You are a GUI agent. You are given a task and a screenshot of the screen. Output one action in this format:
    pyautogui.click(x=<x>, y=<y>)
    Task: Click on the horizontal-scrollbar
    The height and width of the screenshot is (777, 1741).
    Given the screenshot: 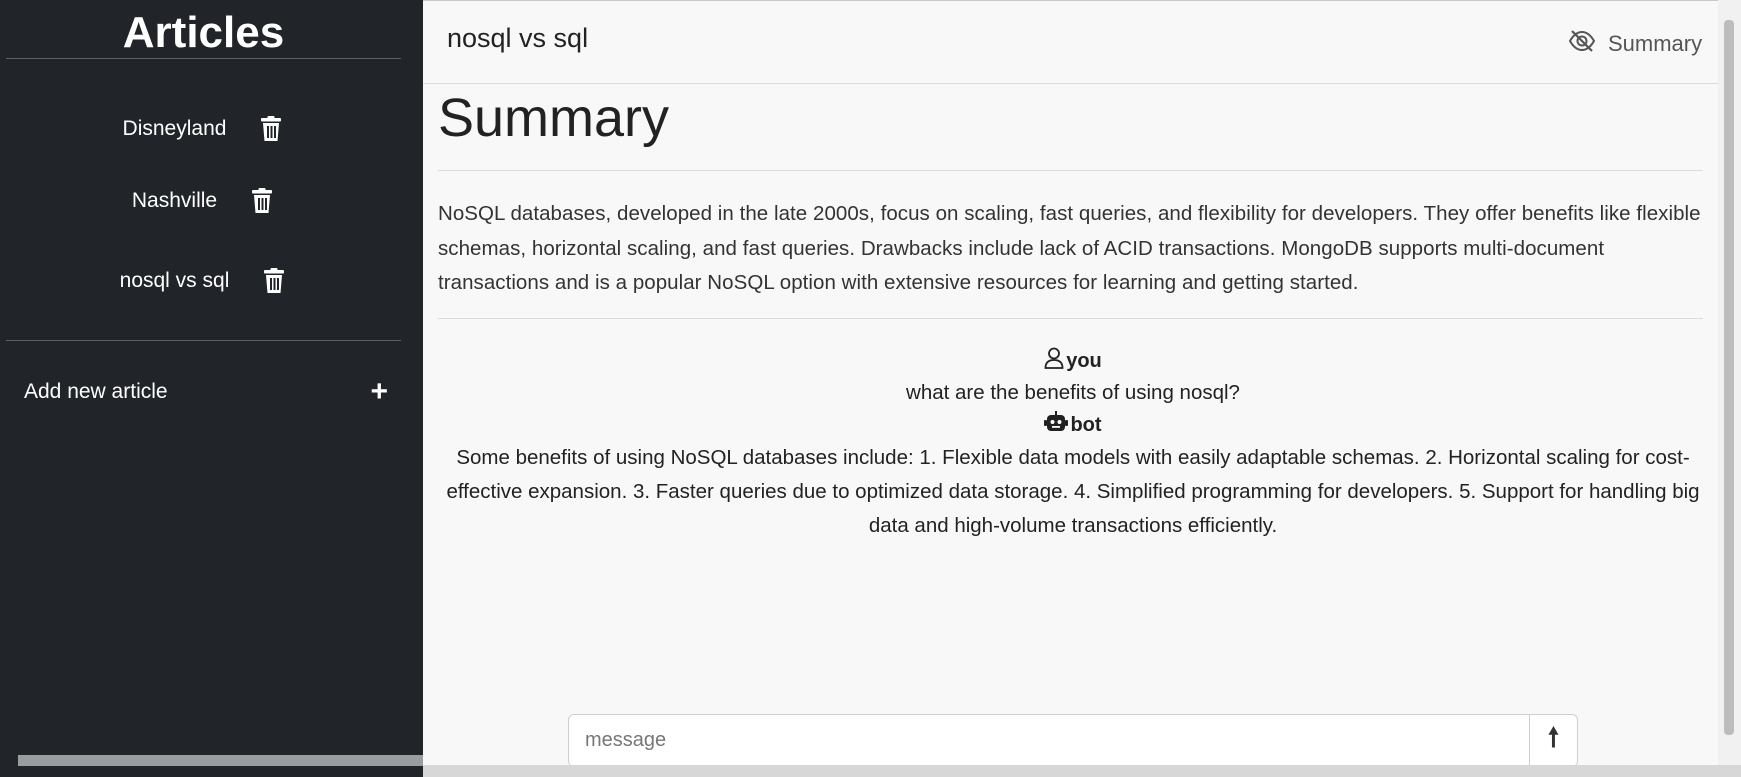 What is the action you would take?
    pyautogui.click(x=220, y=760)
    